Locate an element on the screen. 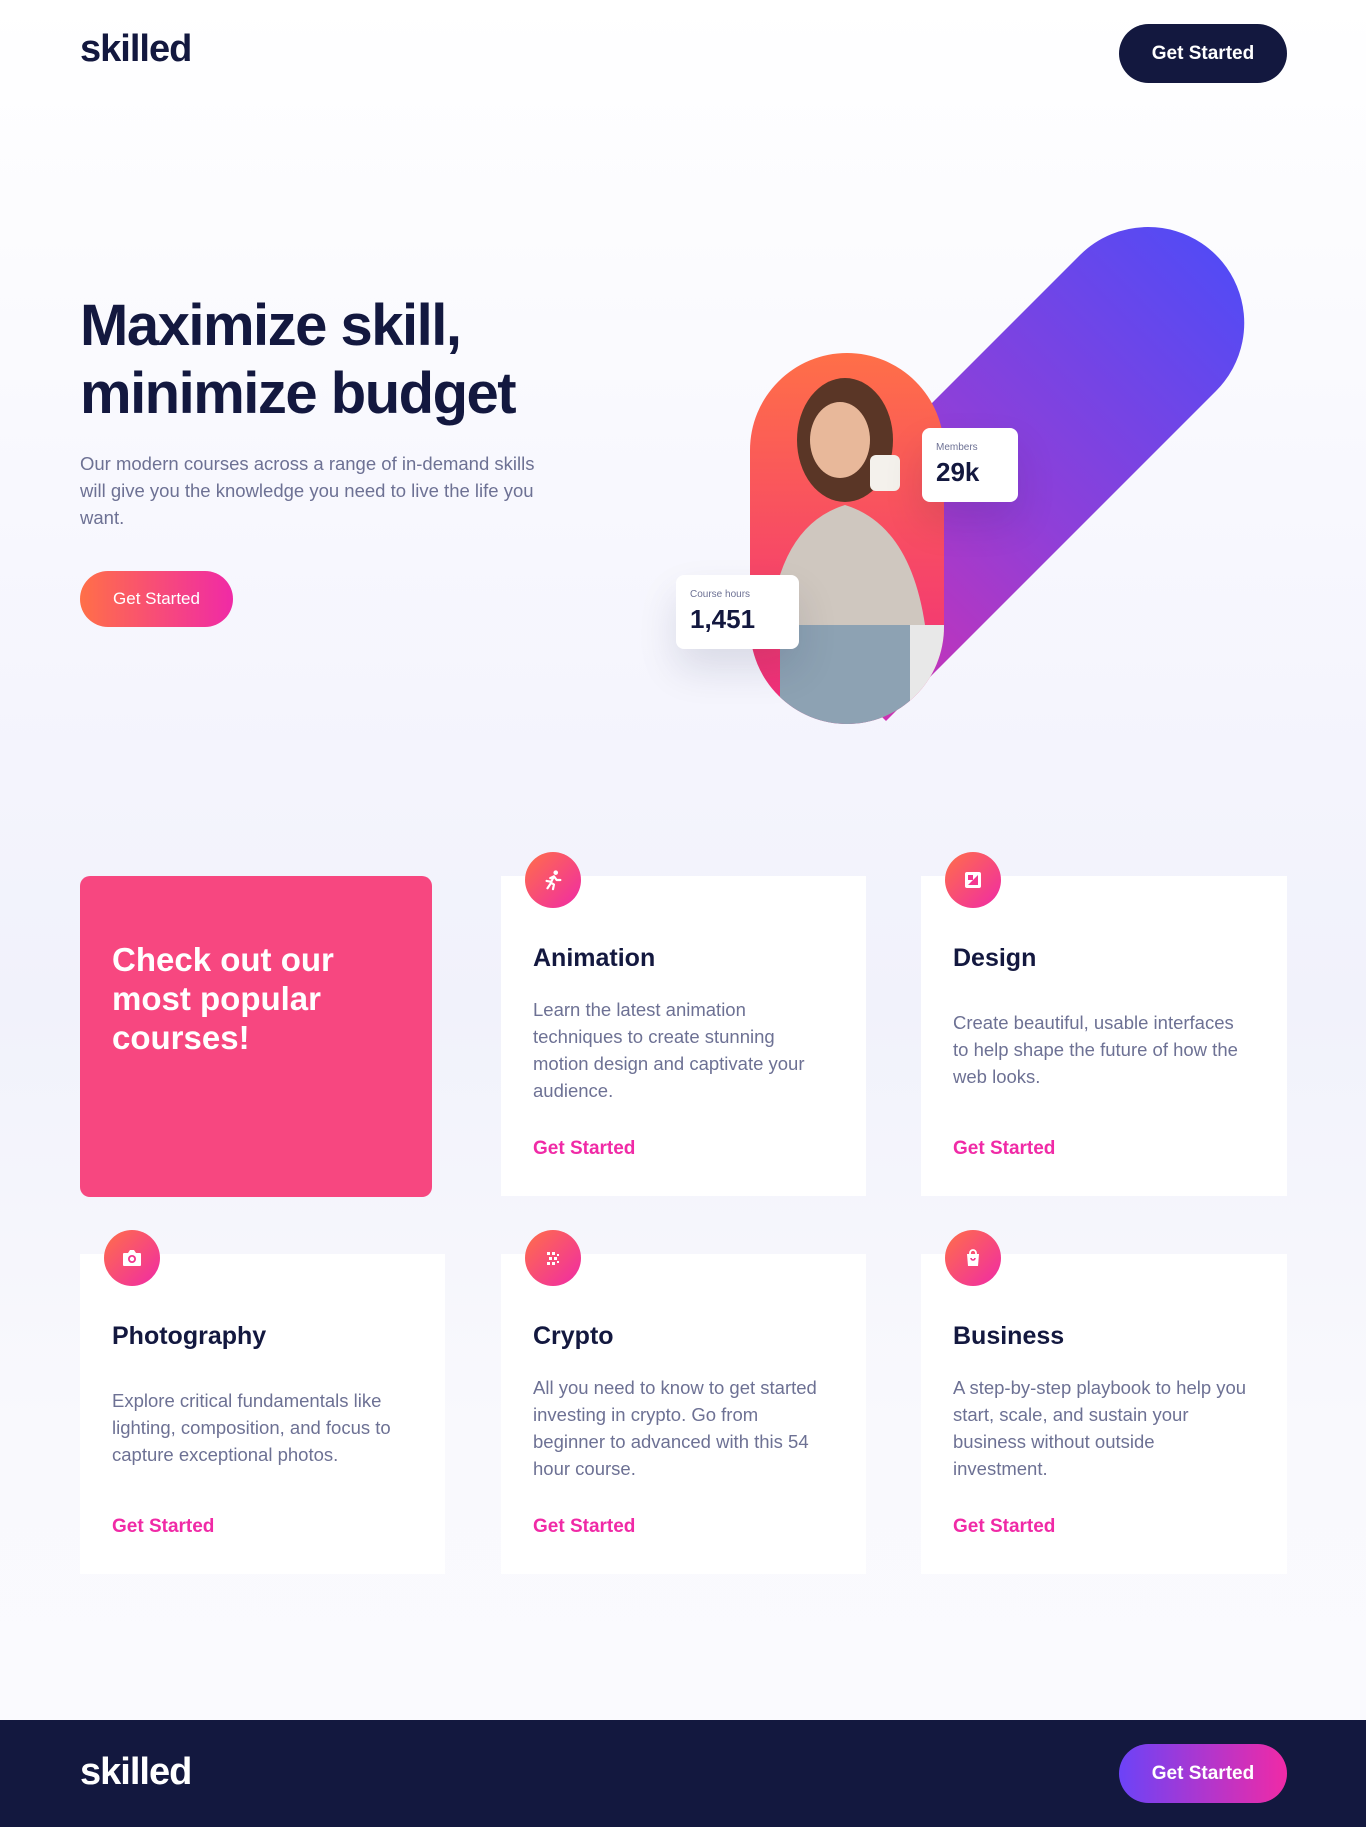  running-person-icon is located at coordinates (553, 880).